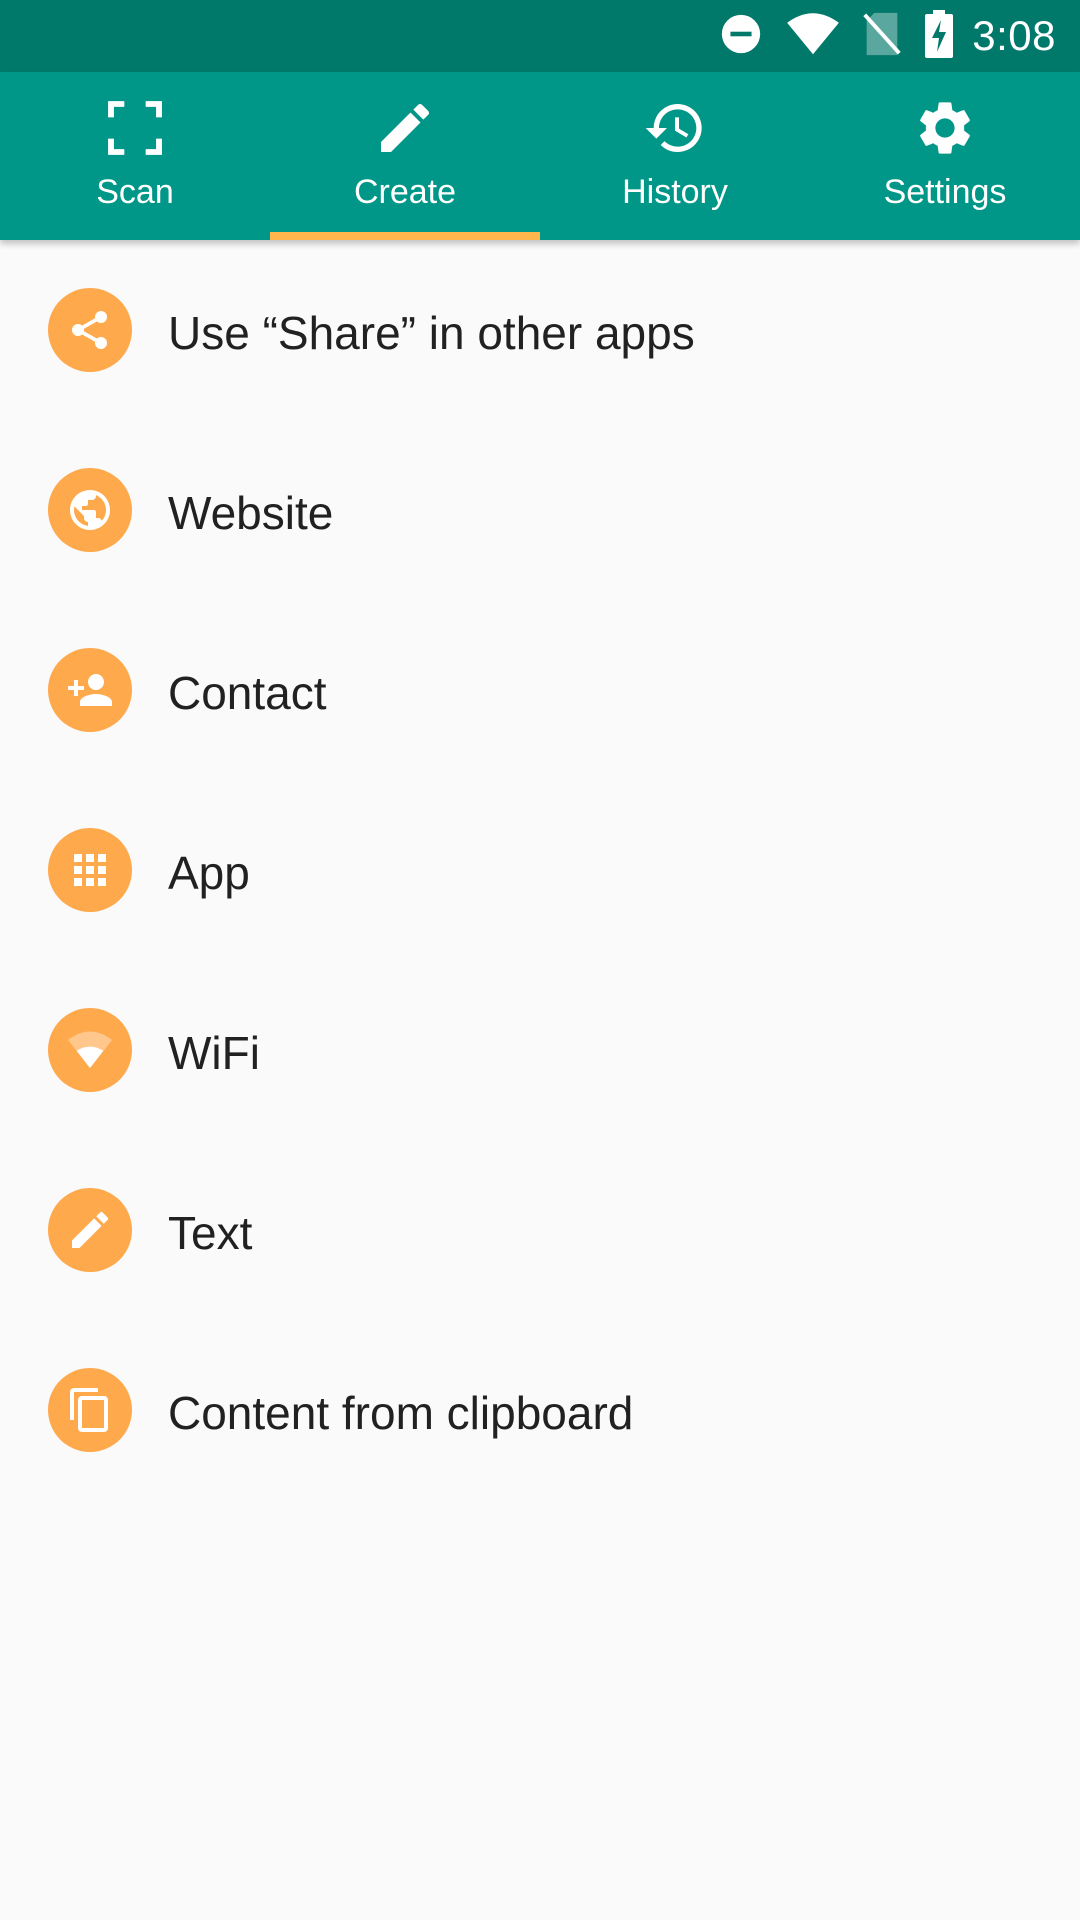  Describe the element at coordinates (945, 128) in the screenshot. I see `gear-icon` at that location.